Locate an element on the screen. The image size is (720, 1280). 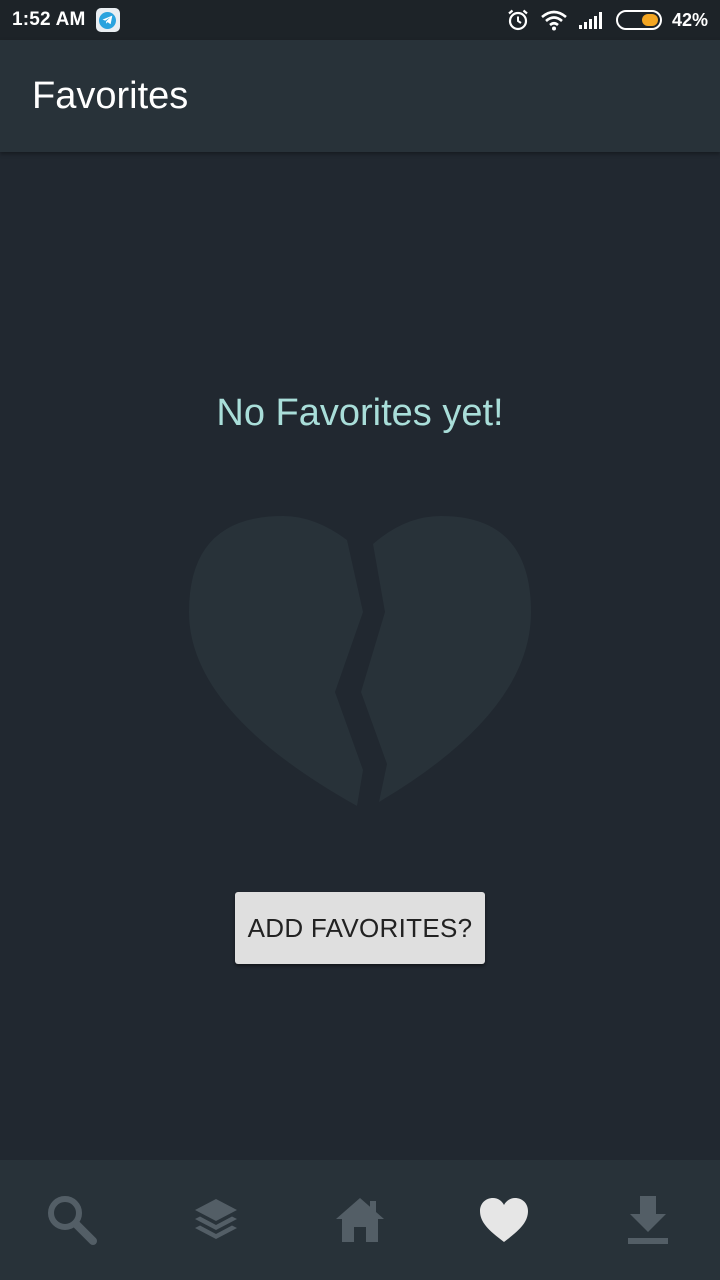
add-favorites-button: ADD FAVORITES? is located at coordinates (360, 928).